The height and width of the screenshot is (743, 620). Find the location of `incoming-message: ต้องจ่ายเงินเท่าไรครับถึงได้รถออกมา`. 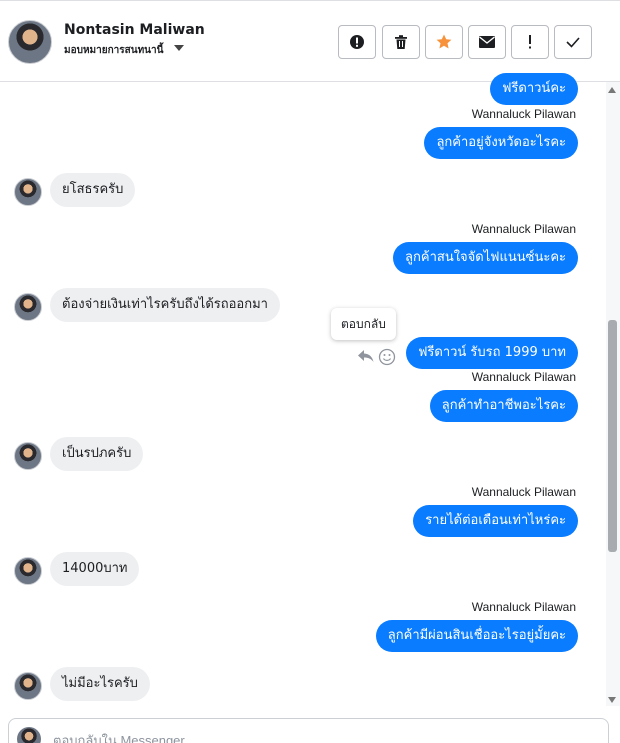

incoming-message: ต้องจ่ายเงินเท่าไรครับถึงได้รถออกมา is located at coordinates (165, 305).